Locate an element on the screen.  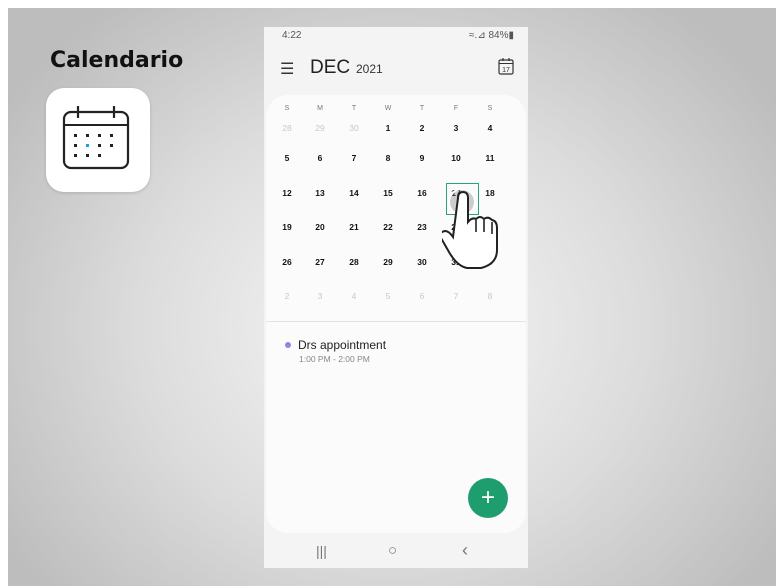
day-cell: 23 is located at coordinates (422, 227).